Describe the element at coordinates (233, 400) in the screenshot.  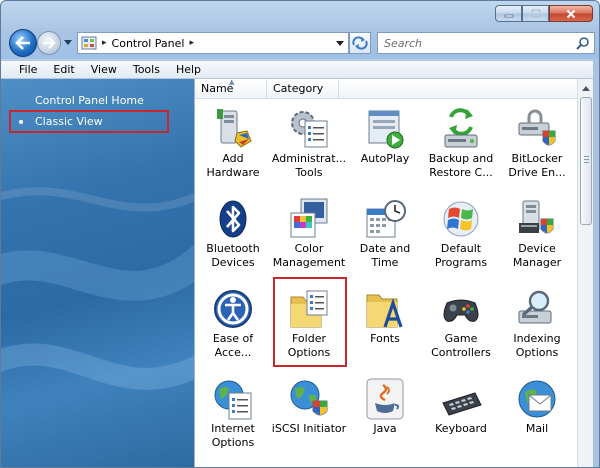
I see `internet-options-icon` at that location.